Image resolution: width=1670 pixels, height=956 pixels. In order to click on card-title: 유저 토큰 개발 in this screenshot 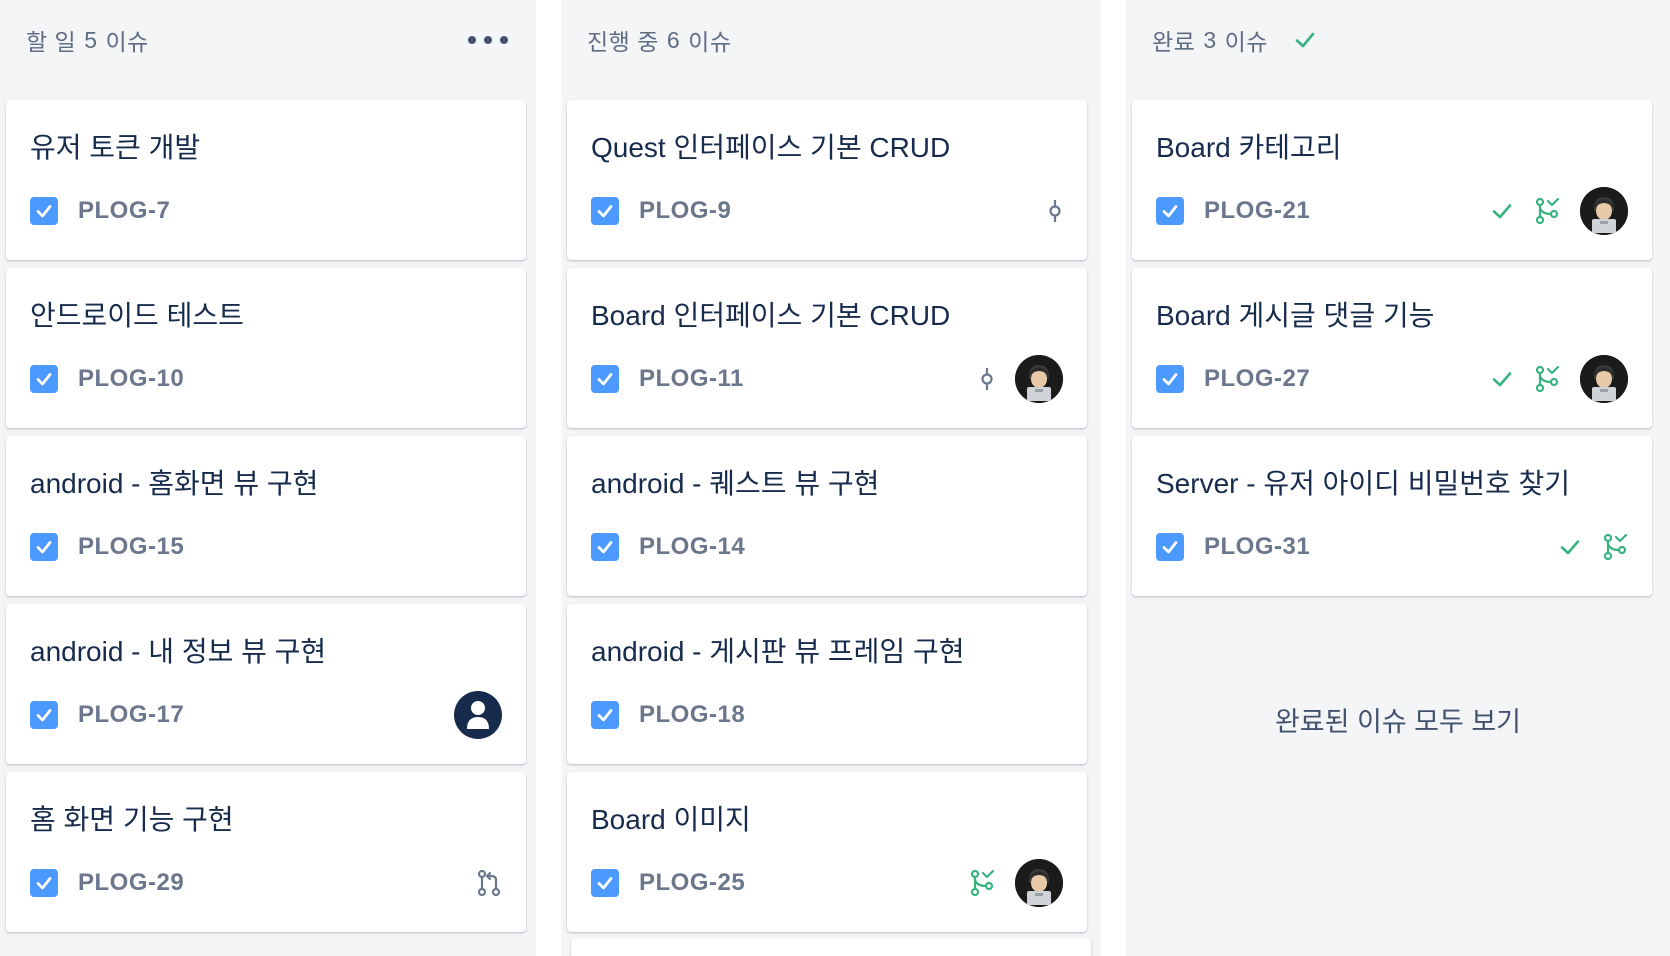, I will do `click(115, 147)`.